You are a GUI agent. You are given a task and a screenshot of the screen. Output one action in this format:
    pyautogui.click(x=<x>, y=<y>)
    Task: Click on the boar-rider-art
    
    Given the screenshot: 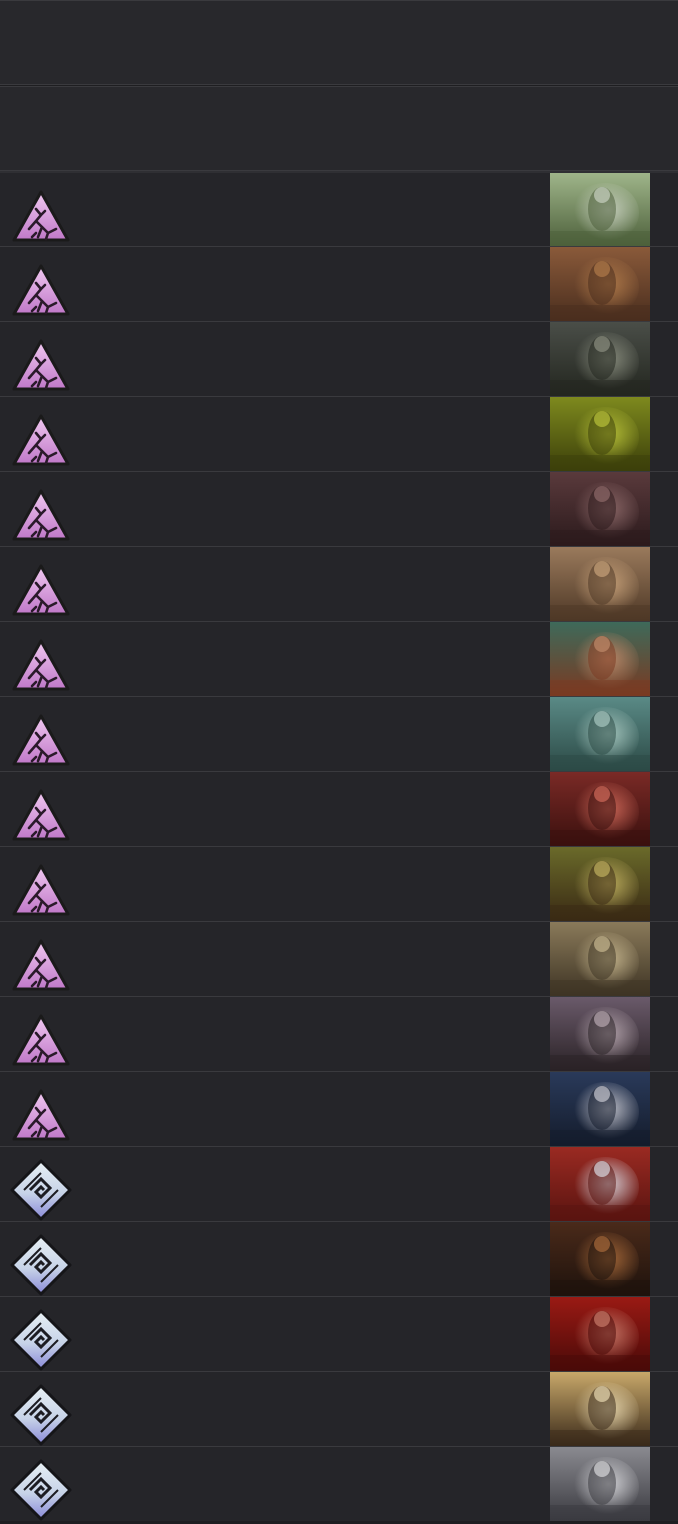 What is the action you would take?
    pyautogui.click(x=600, y=959)
    